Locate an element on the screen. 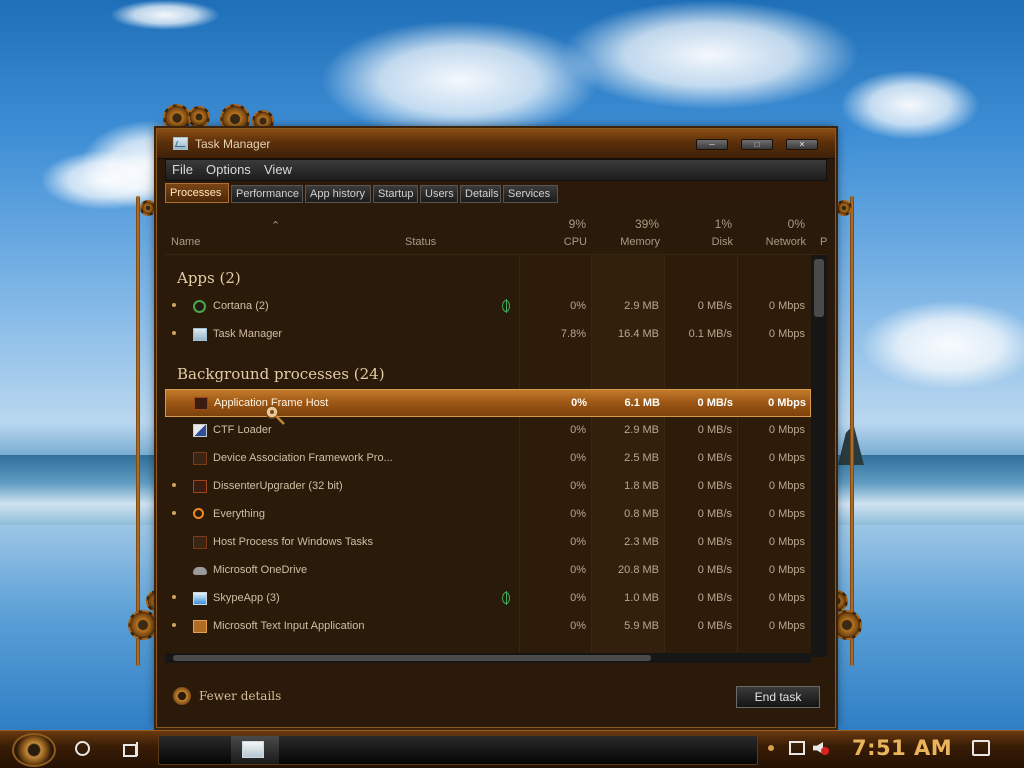 The height and width of the screenshot is (768, 1024). host-process-icon is located at coordinates (200, 542).